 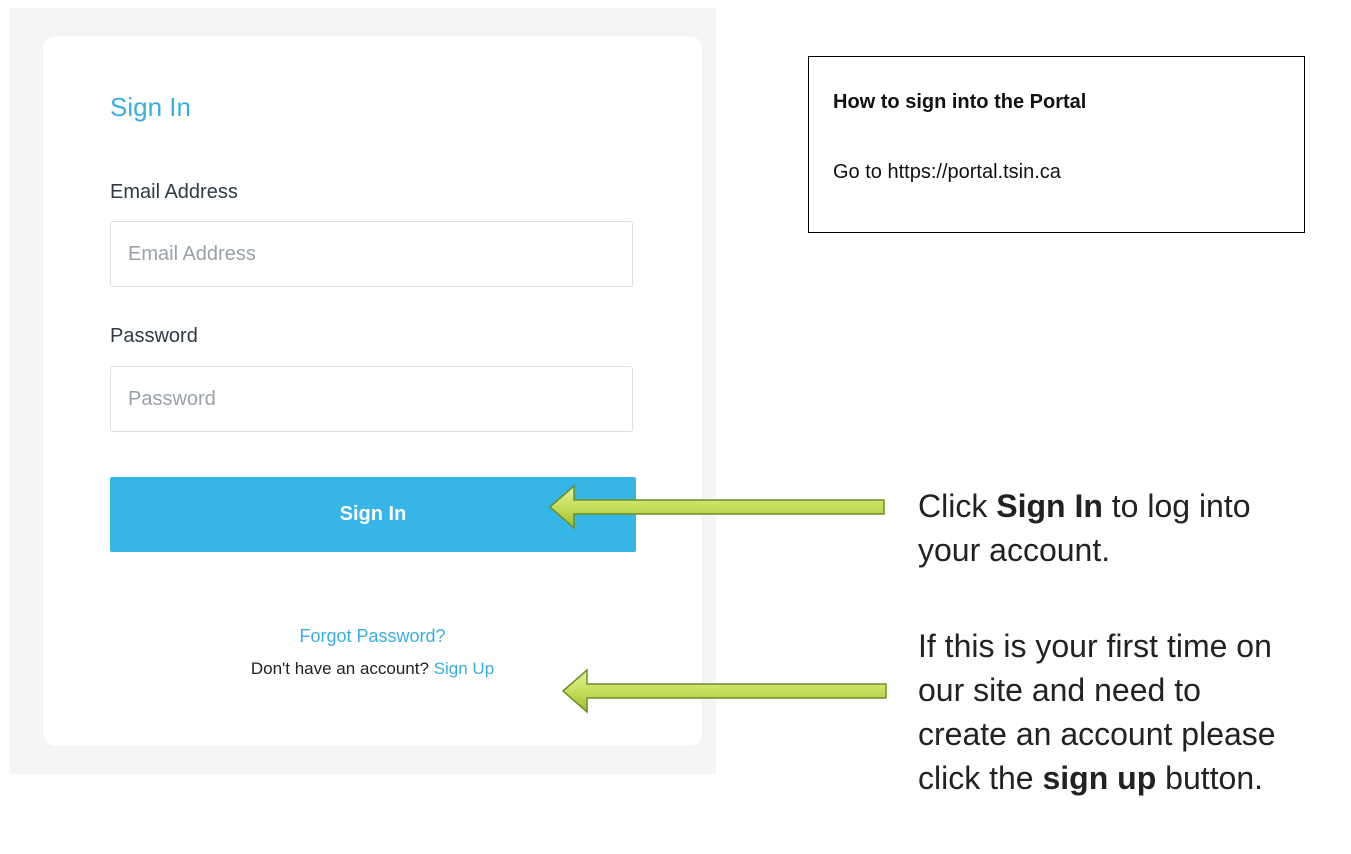 I want to click on password-field, so click(x=371, y=399).